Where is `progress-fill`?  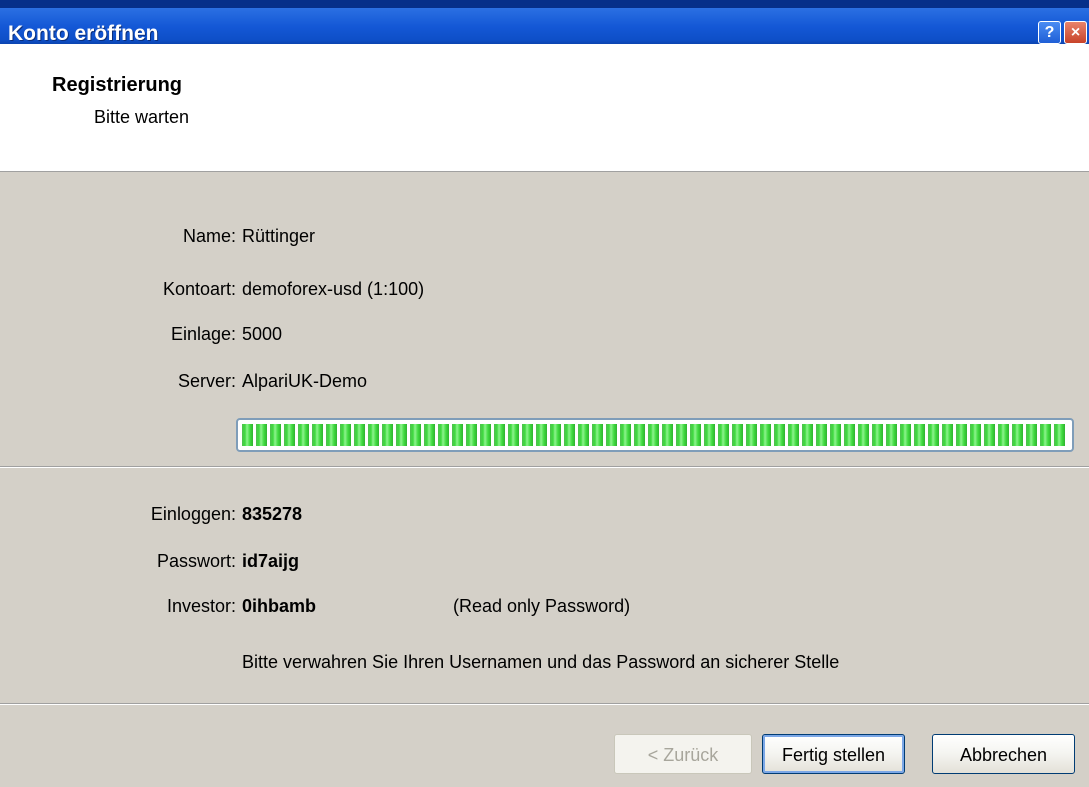
progress-fill is located at coordinates (655, 435).